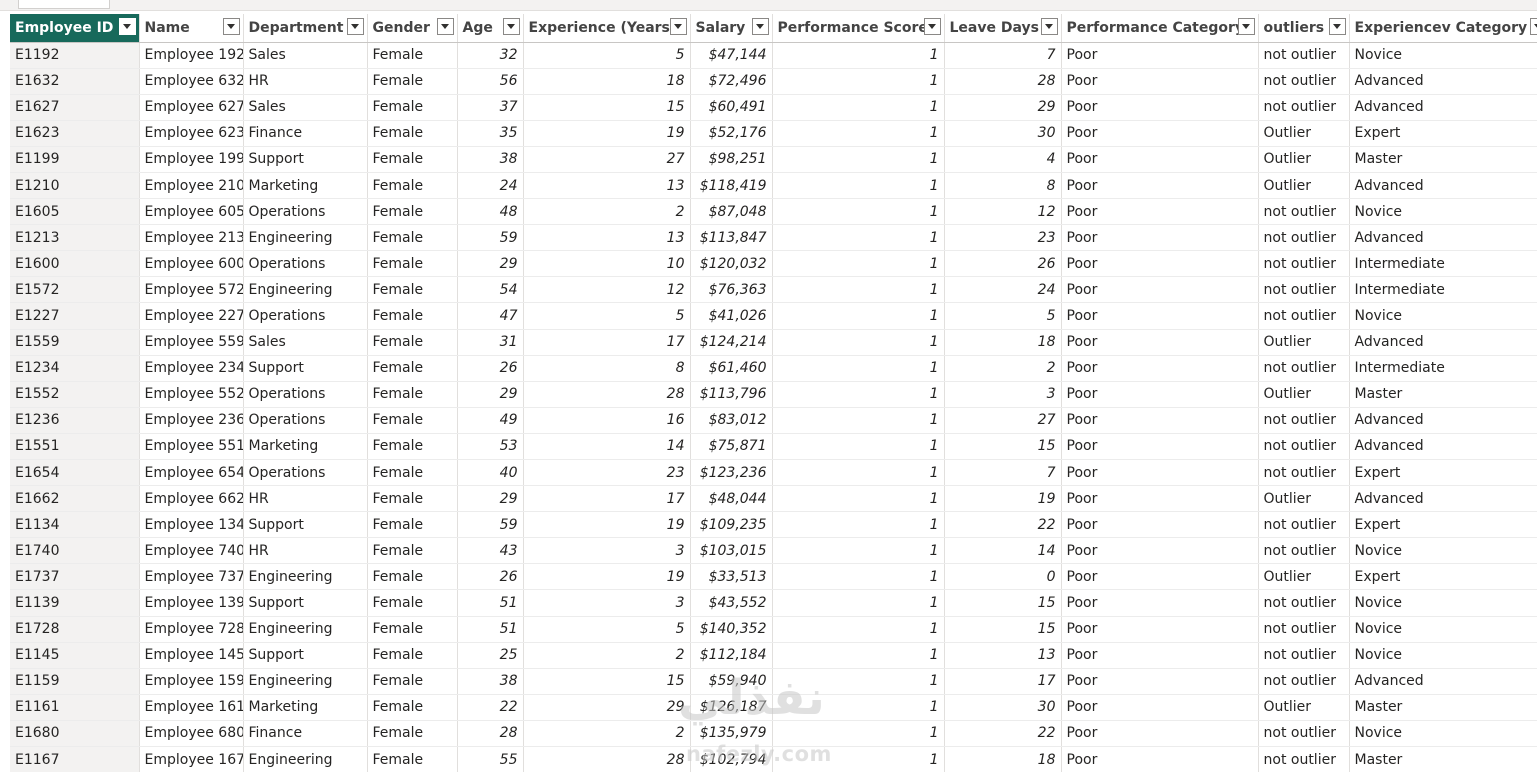  I want to click on column-header-gender: Gender, so click(412, 28).